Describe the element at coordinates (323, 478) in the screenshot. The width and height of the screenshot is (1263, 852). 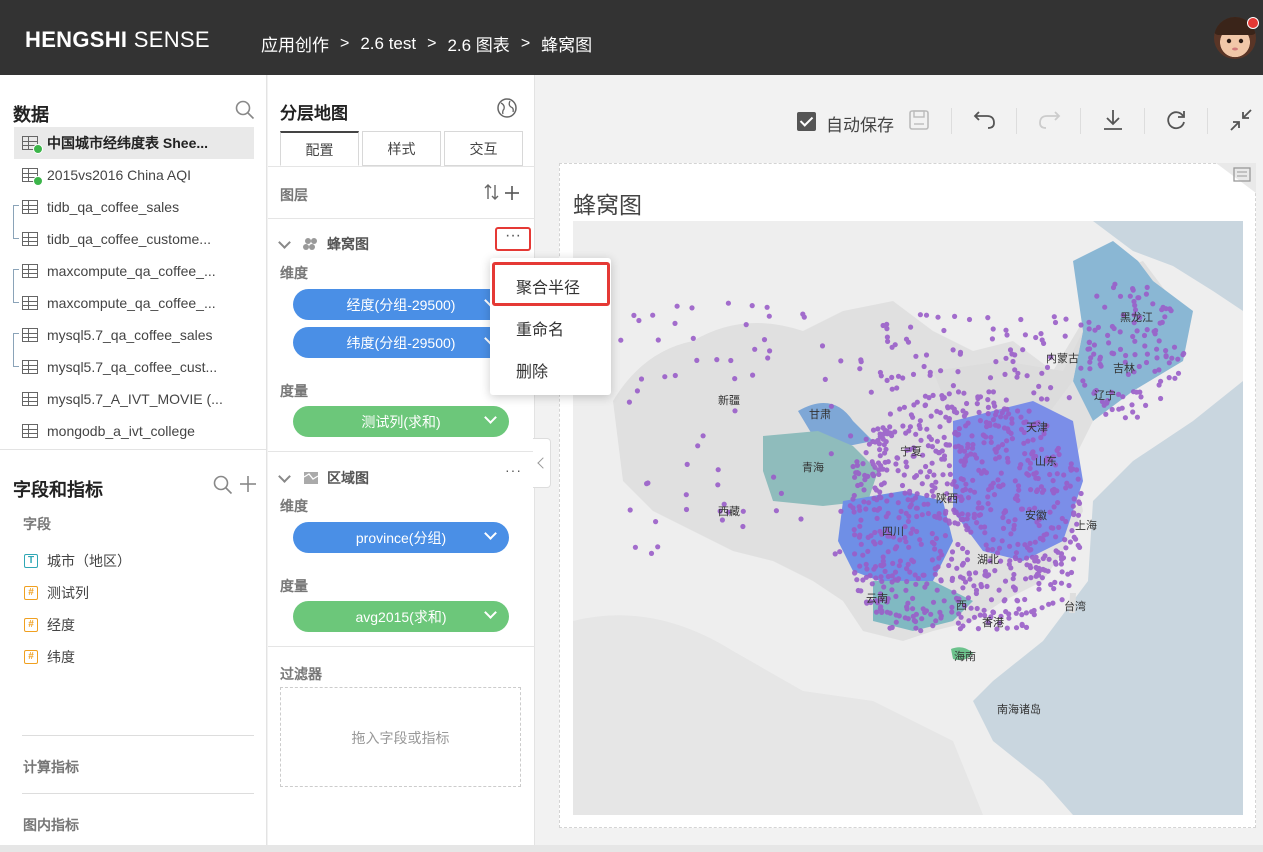
I see `layer-header-region: 区域图` at that location.